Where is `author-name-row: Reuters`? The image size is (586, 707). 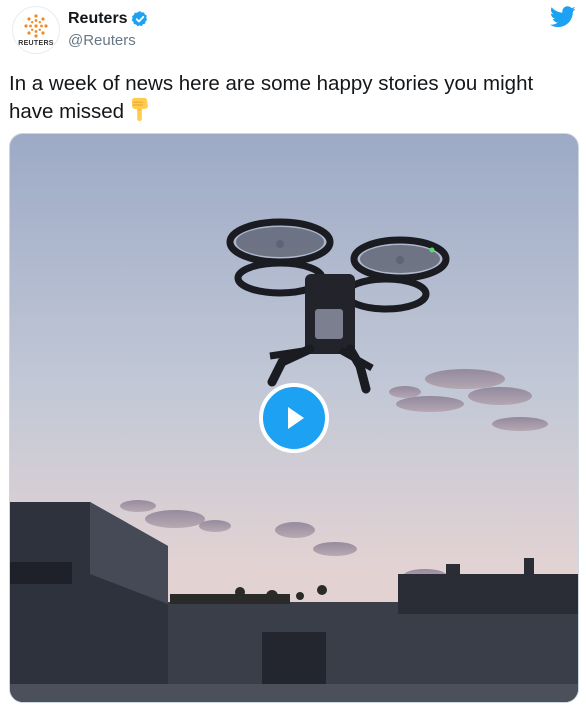 author-name-row: Reuters is located at coordinates (108, 19).